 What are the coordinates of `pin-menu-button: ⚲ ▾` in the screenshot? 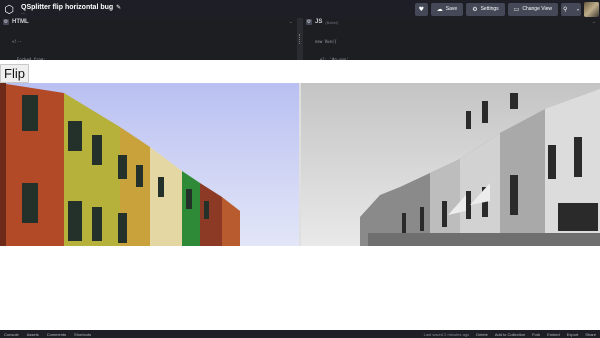 It's located at (571, 9).